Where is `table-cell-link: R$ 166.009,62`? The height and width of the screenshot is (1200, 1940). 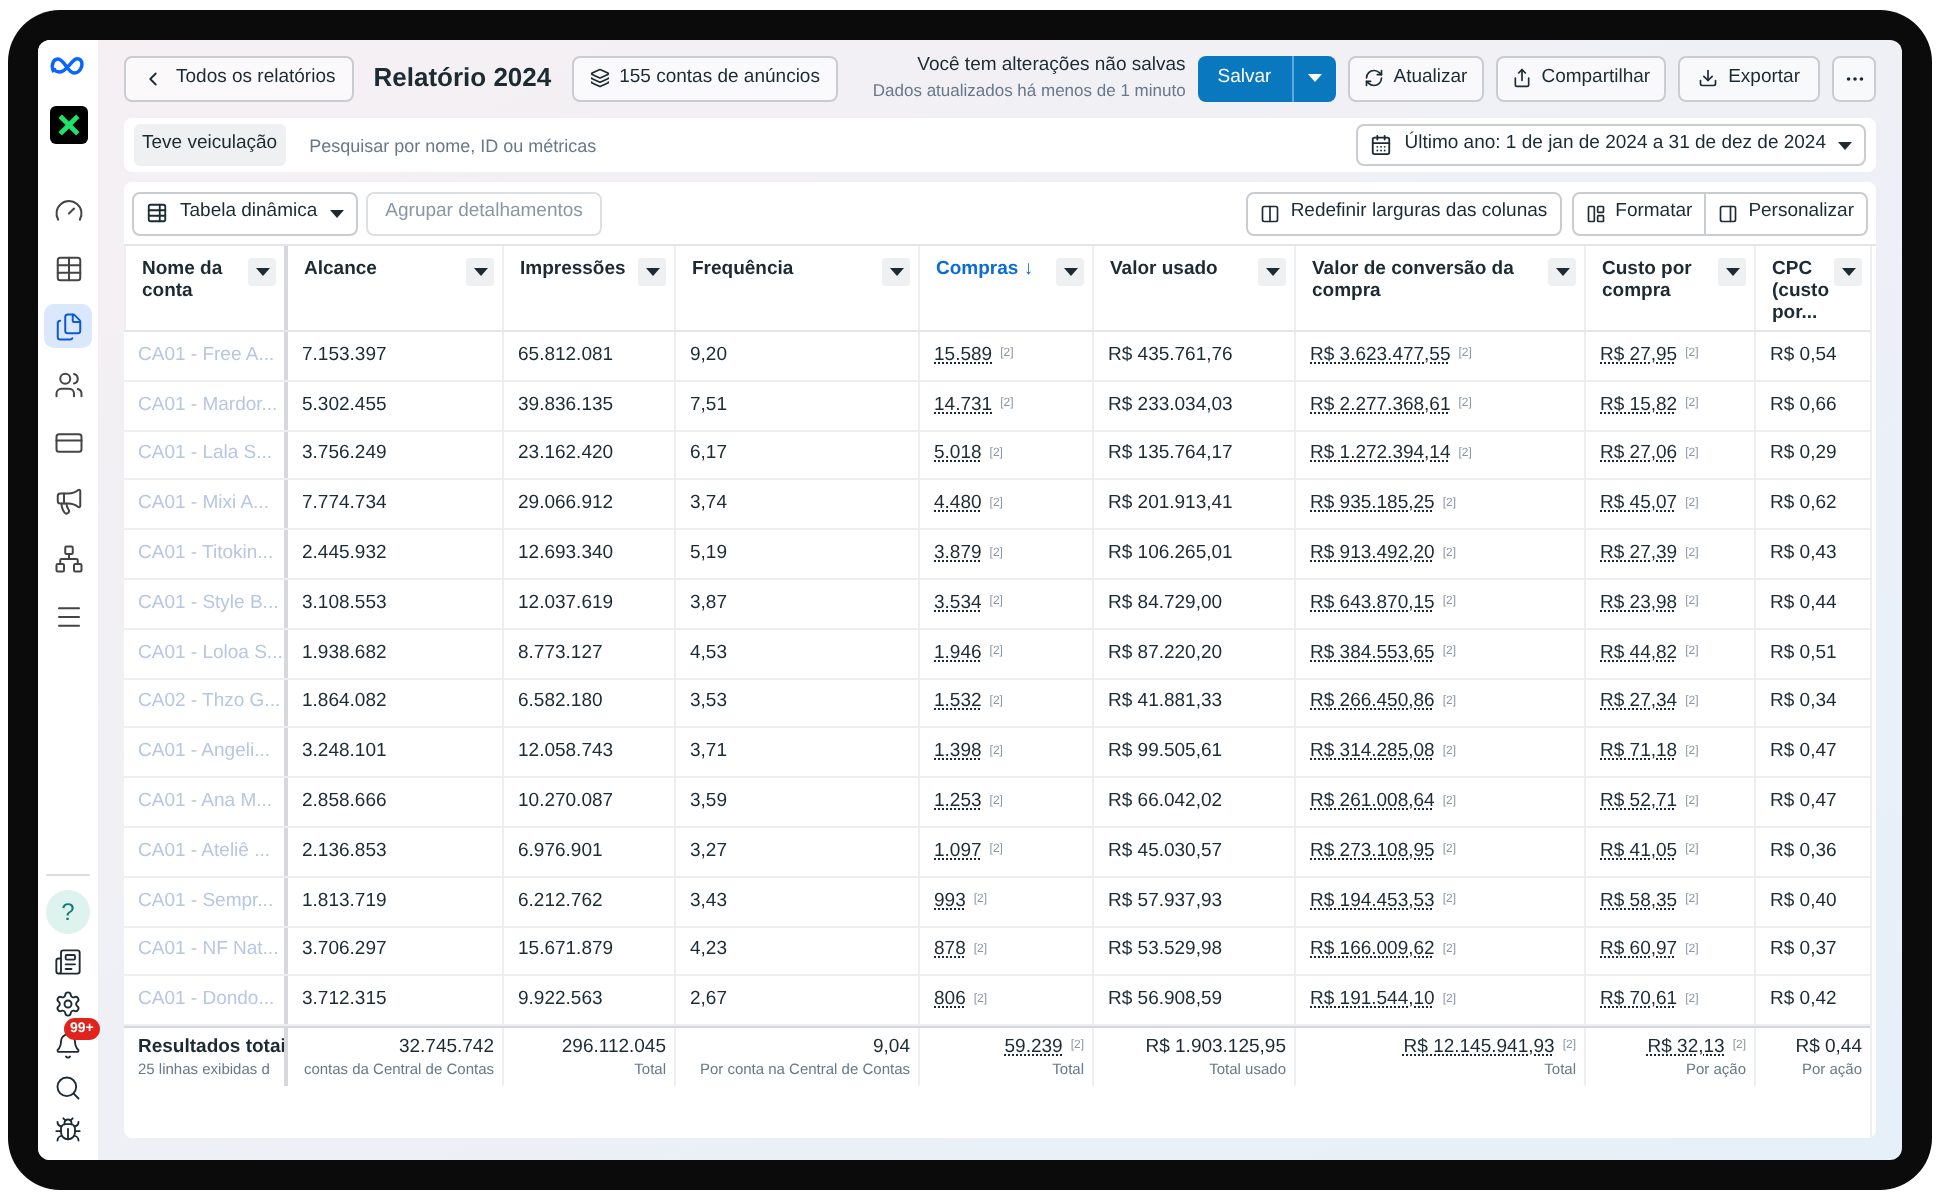 table-cell-link: R$ 166.009,62 is located at coordinates (1372, 951).